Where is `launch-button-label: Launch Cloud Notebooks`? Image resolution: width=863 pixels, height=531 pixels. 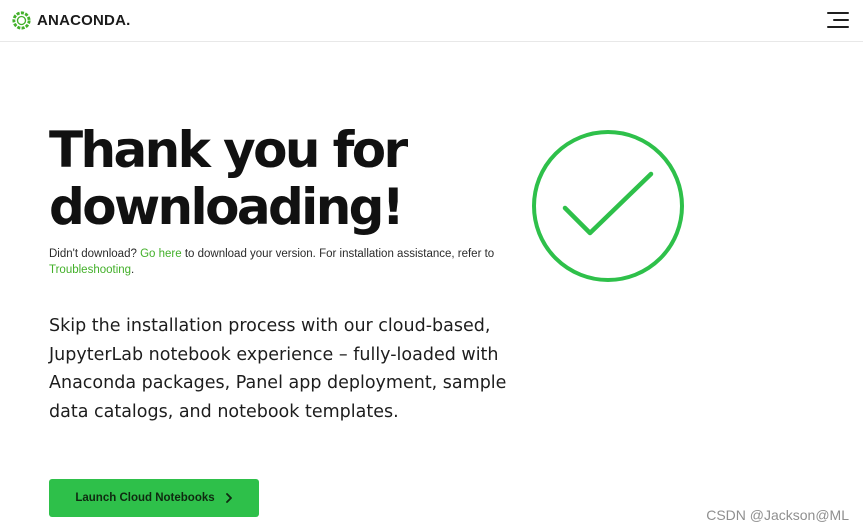 launch-button-label: Launch Cloud Notebooks is located at coordinates (145, 498).